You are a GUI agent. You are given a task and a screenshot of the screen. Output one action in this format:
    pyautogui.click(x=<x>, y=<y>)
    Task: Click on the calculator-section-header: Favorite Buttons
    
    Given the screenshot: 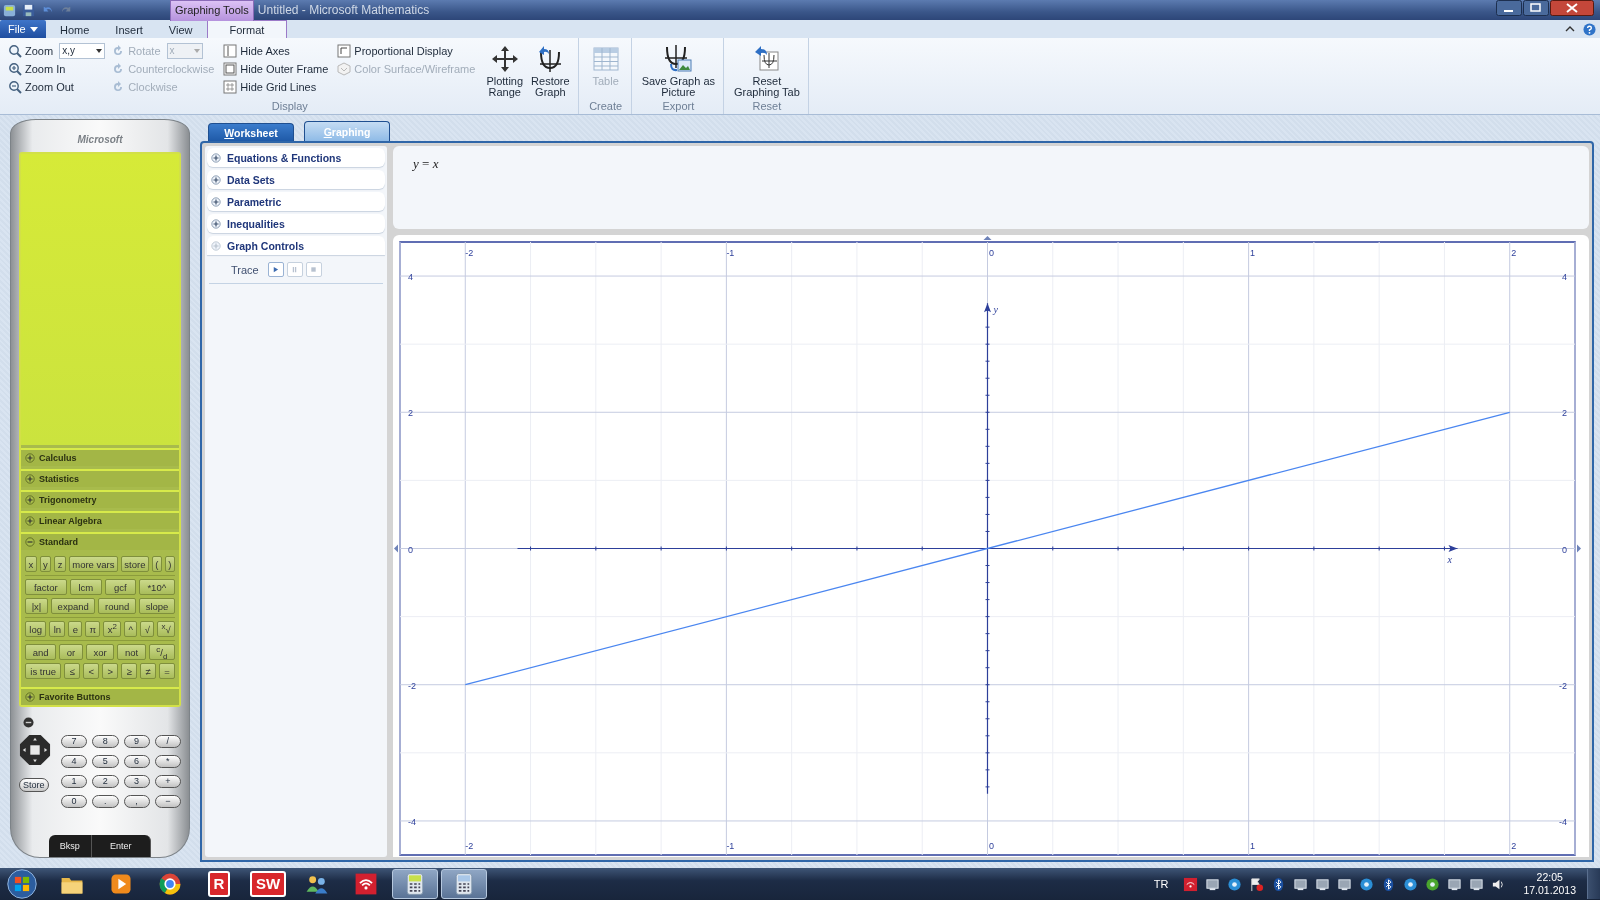 What is the action you would take?
    pyautogui.click(x=100, y=696)
    